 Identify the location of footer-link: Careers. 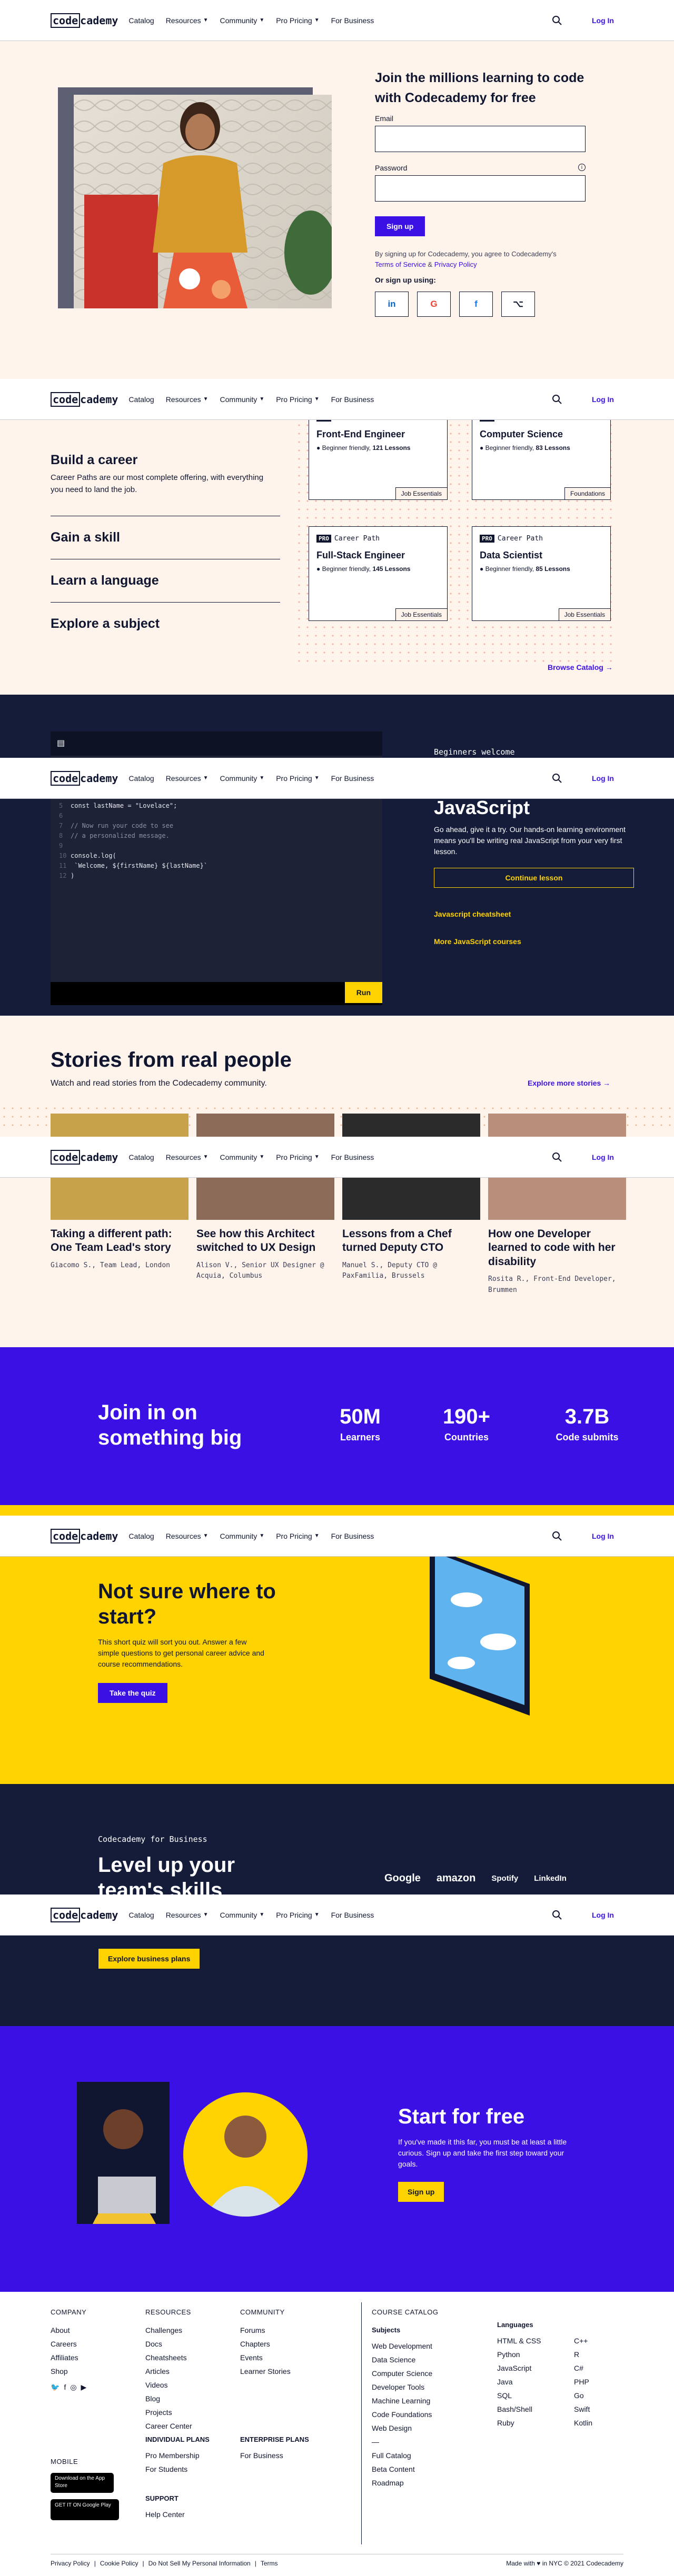
(69, 2344).